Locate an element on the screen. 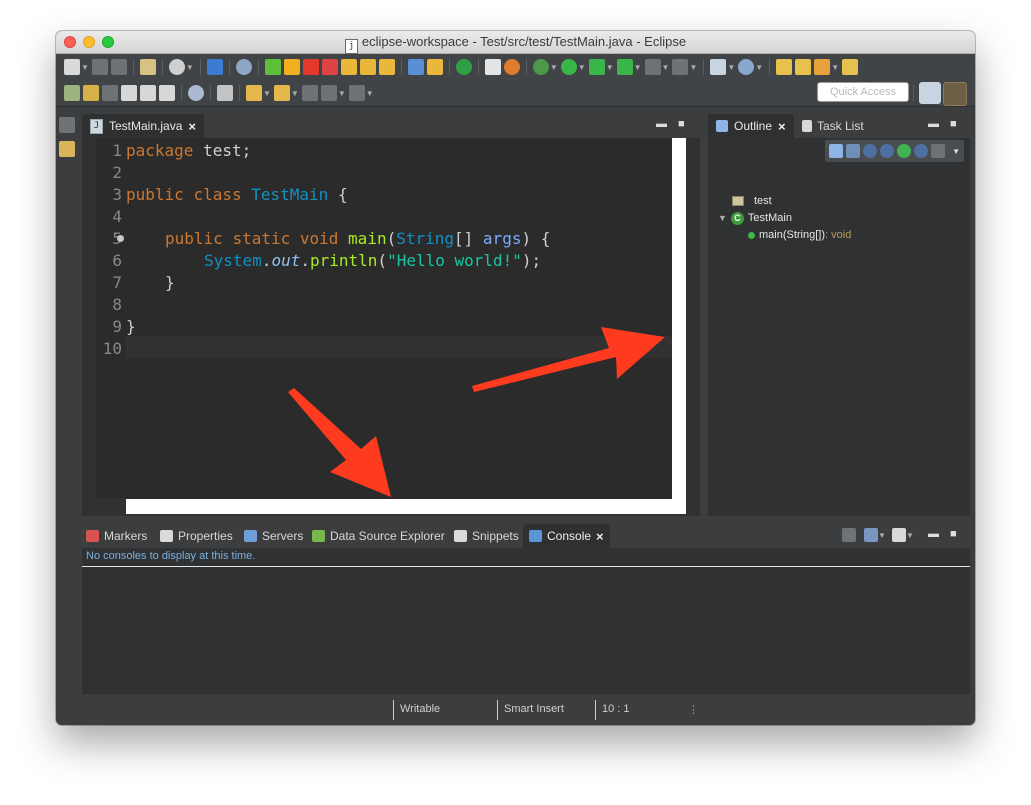 This screenshot has height=805, width=1031. arrow-bottom-scrollbar is located at coordinates (339, 442).